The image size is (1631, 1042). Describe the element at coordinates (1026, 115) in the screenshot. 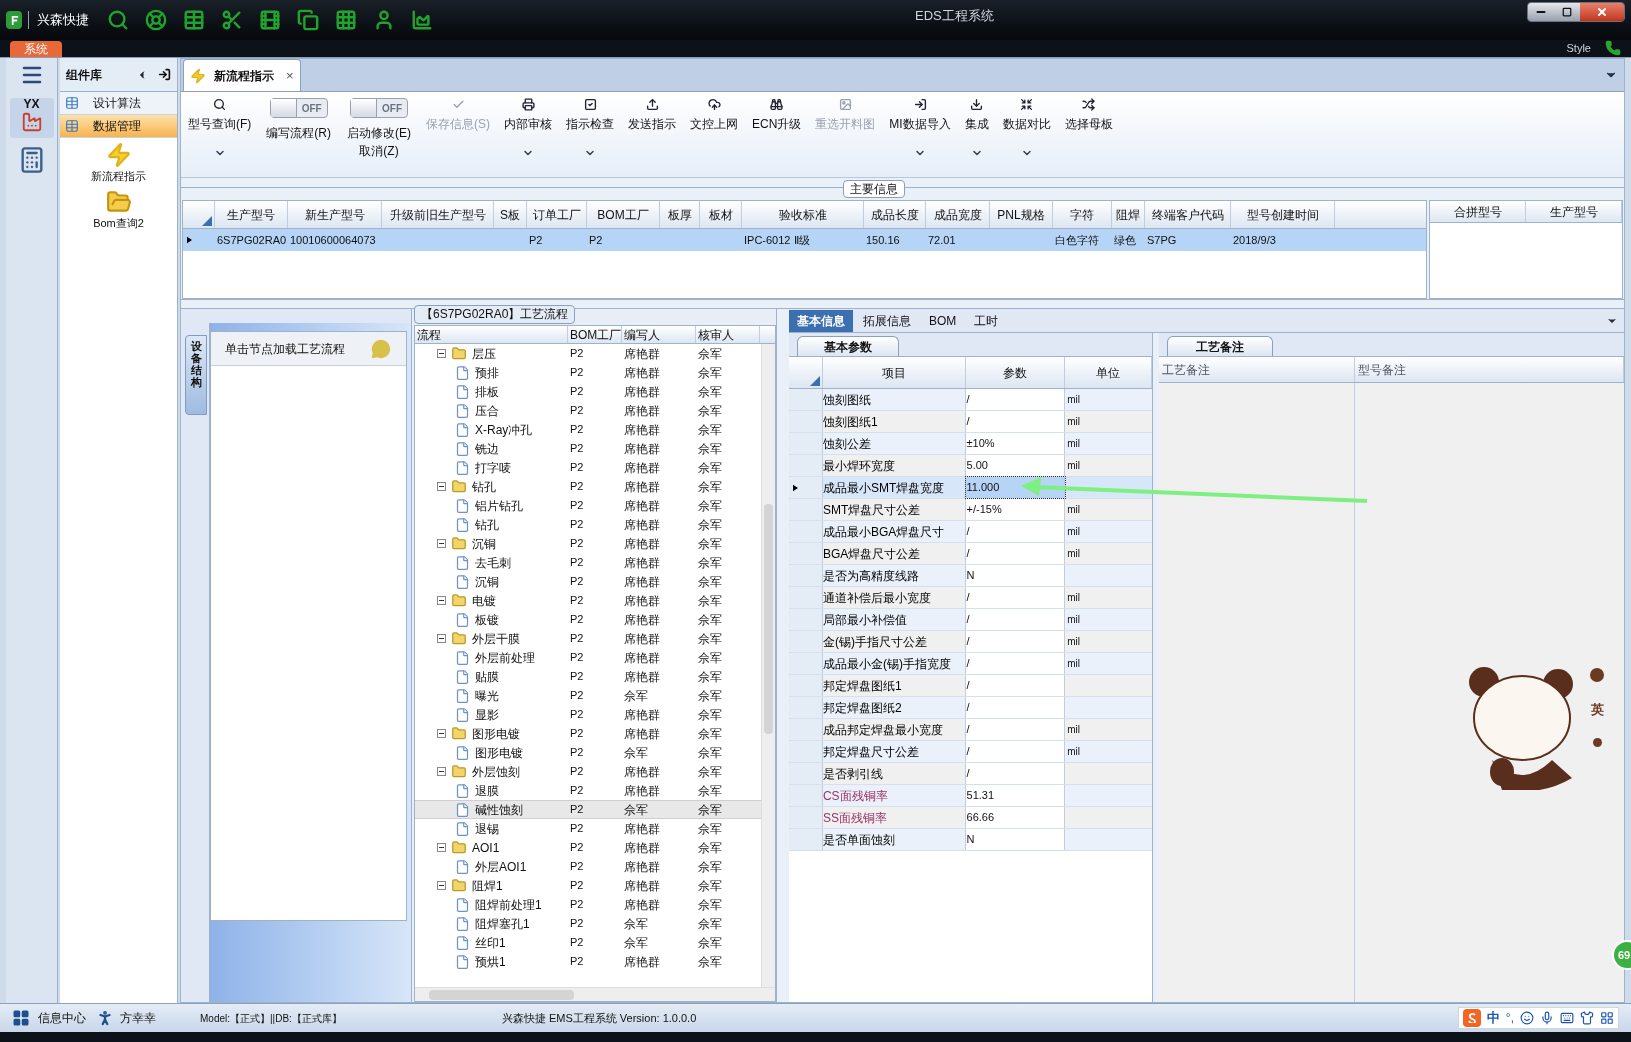

I see `toolbar-button: 数据对比` at that location.